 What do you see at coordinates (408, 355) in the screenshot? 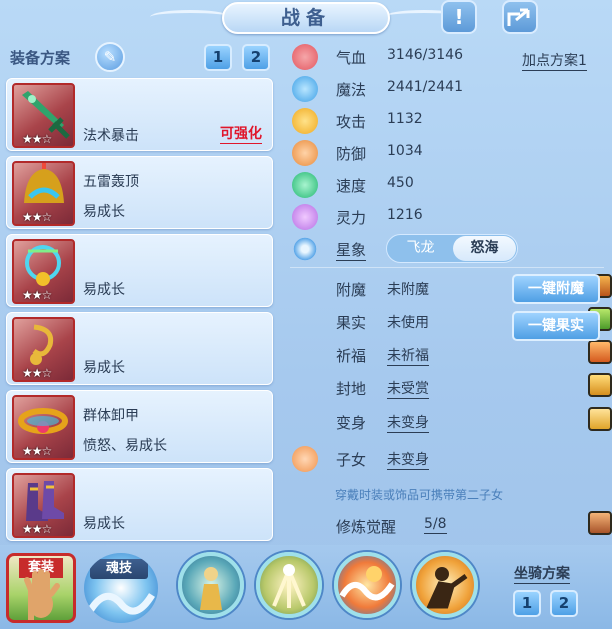
I see `extra-value: 未祈福` at bounding box center [408, 355].